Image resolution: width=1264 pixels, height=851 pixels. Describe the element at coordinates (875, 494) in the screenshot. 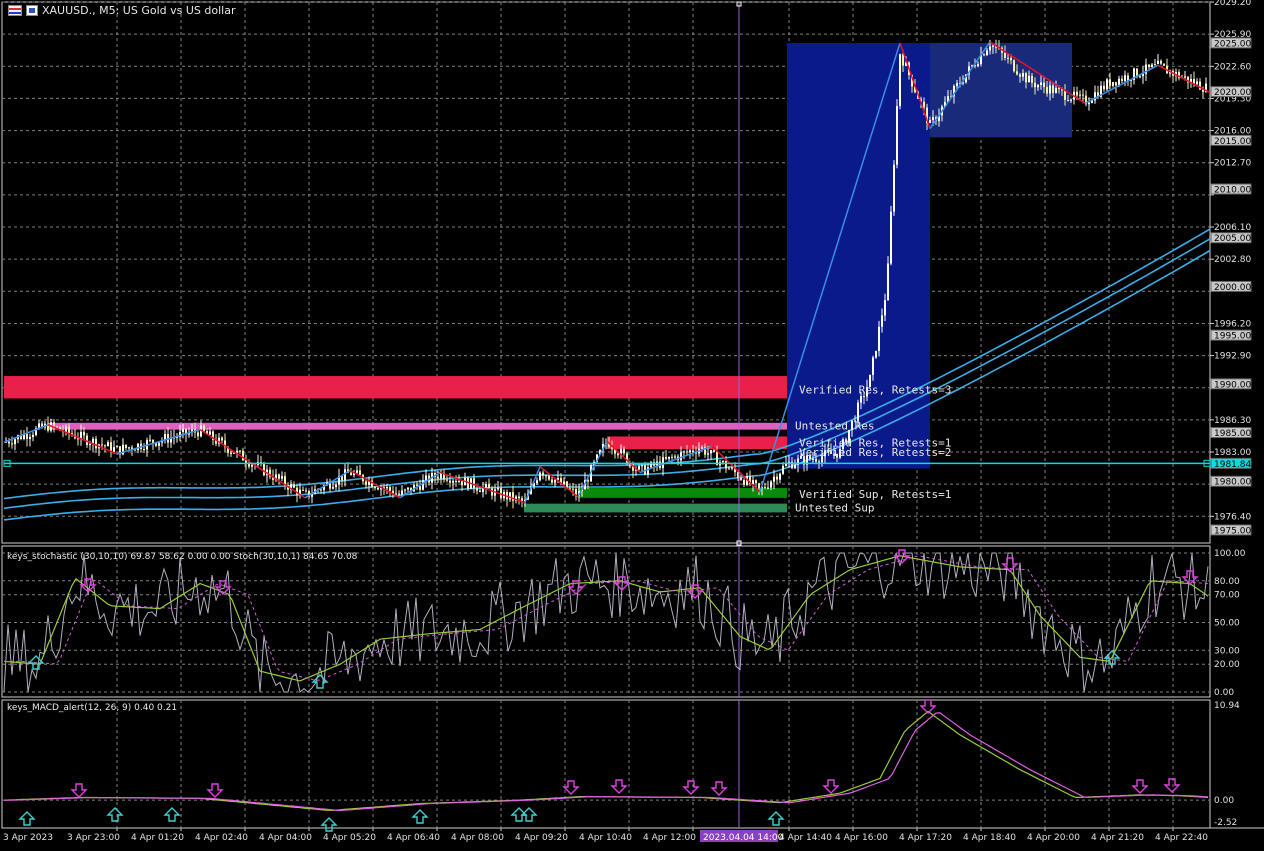

I see `zone-label-verified-sup-1: Verified Sup, Retests=1` at that location.